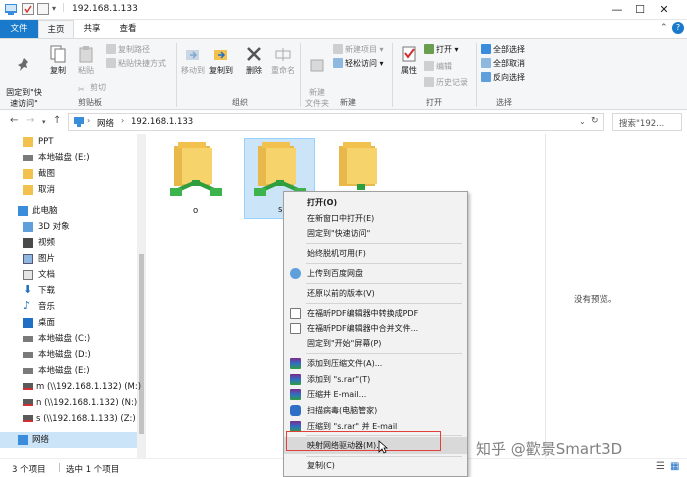  I want to click on nav-item-pictures: 图片, so click(73, 259).